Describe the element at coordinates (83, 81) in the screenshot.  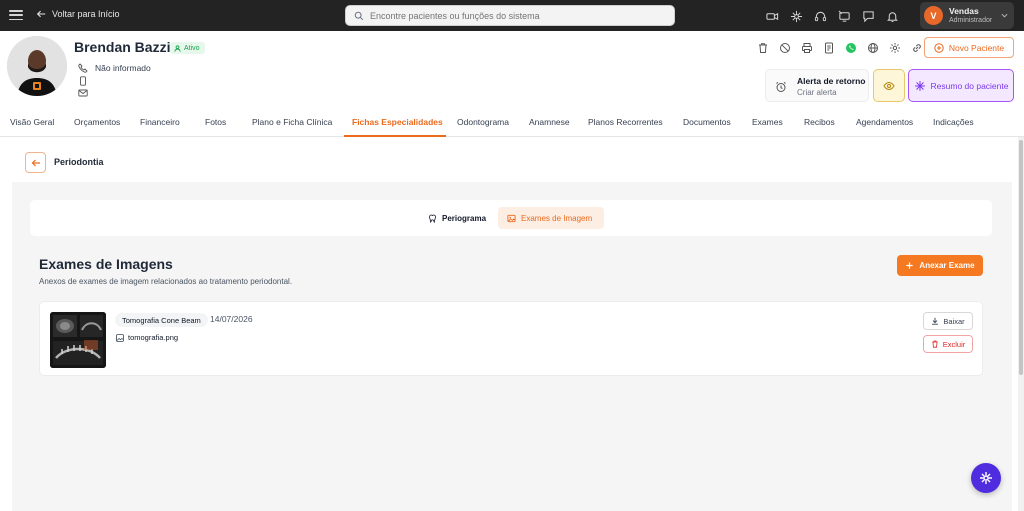
I see `mobile-icon` at that location.